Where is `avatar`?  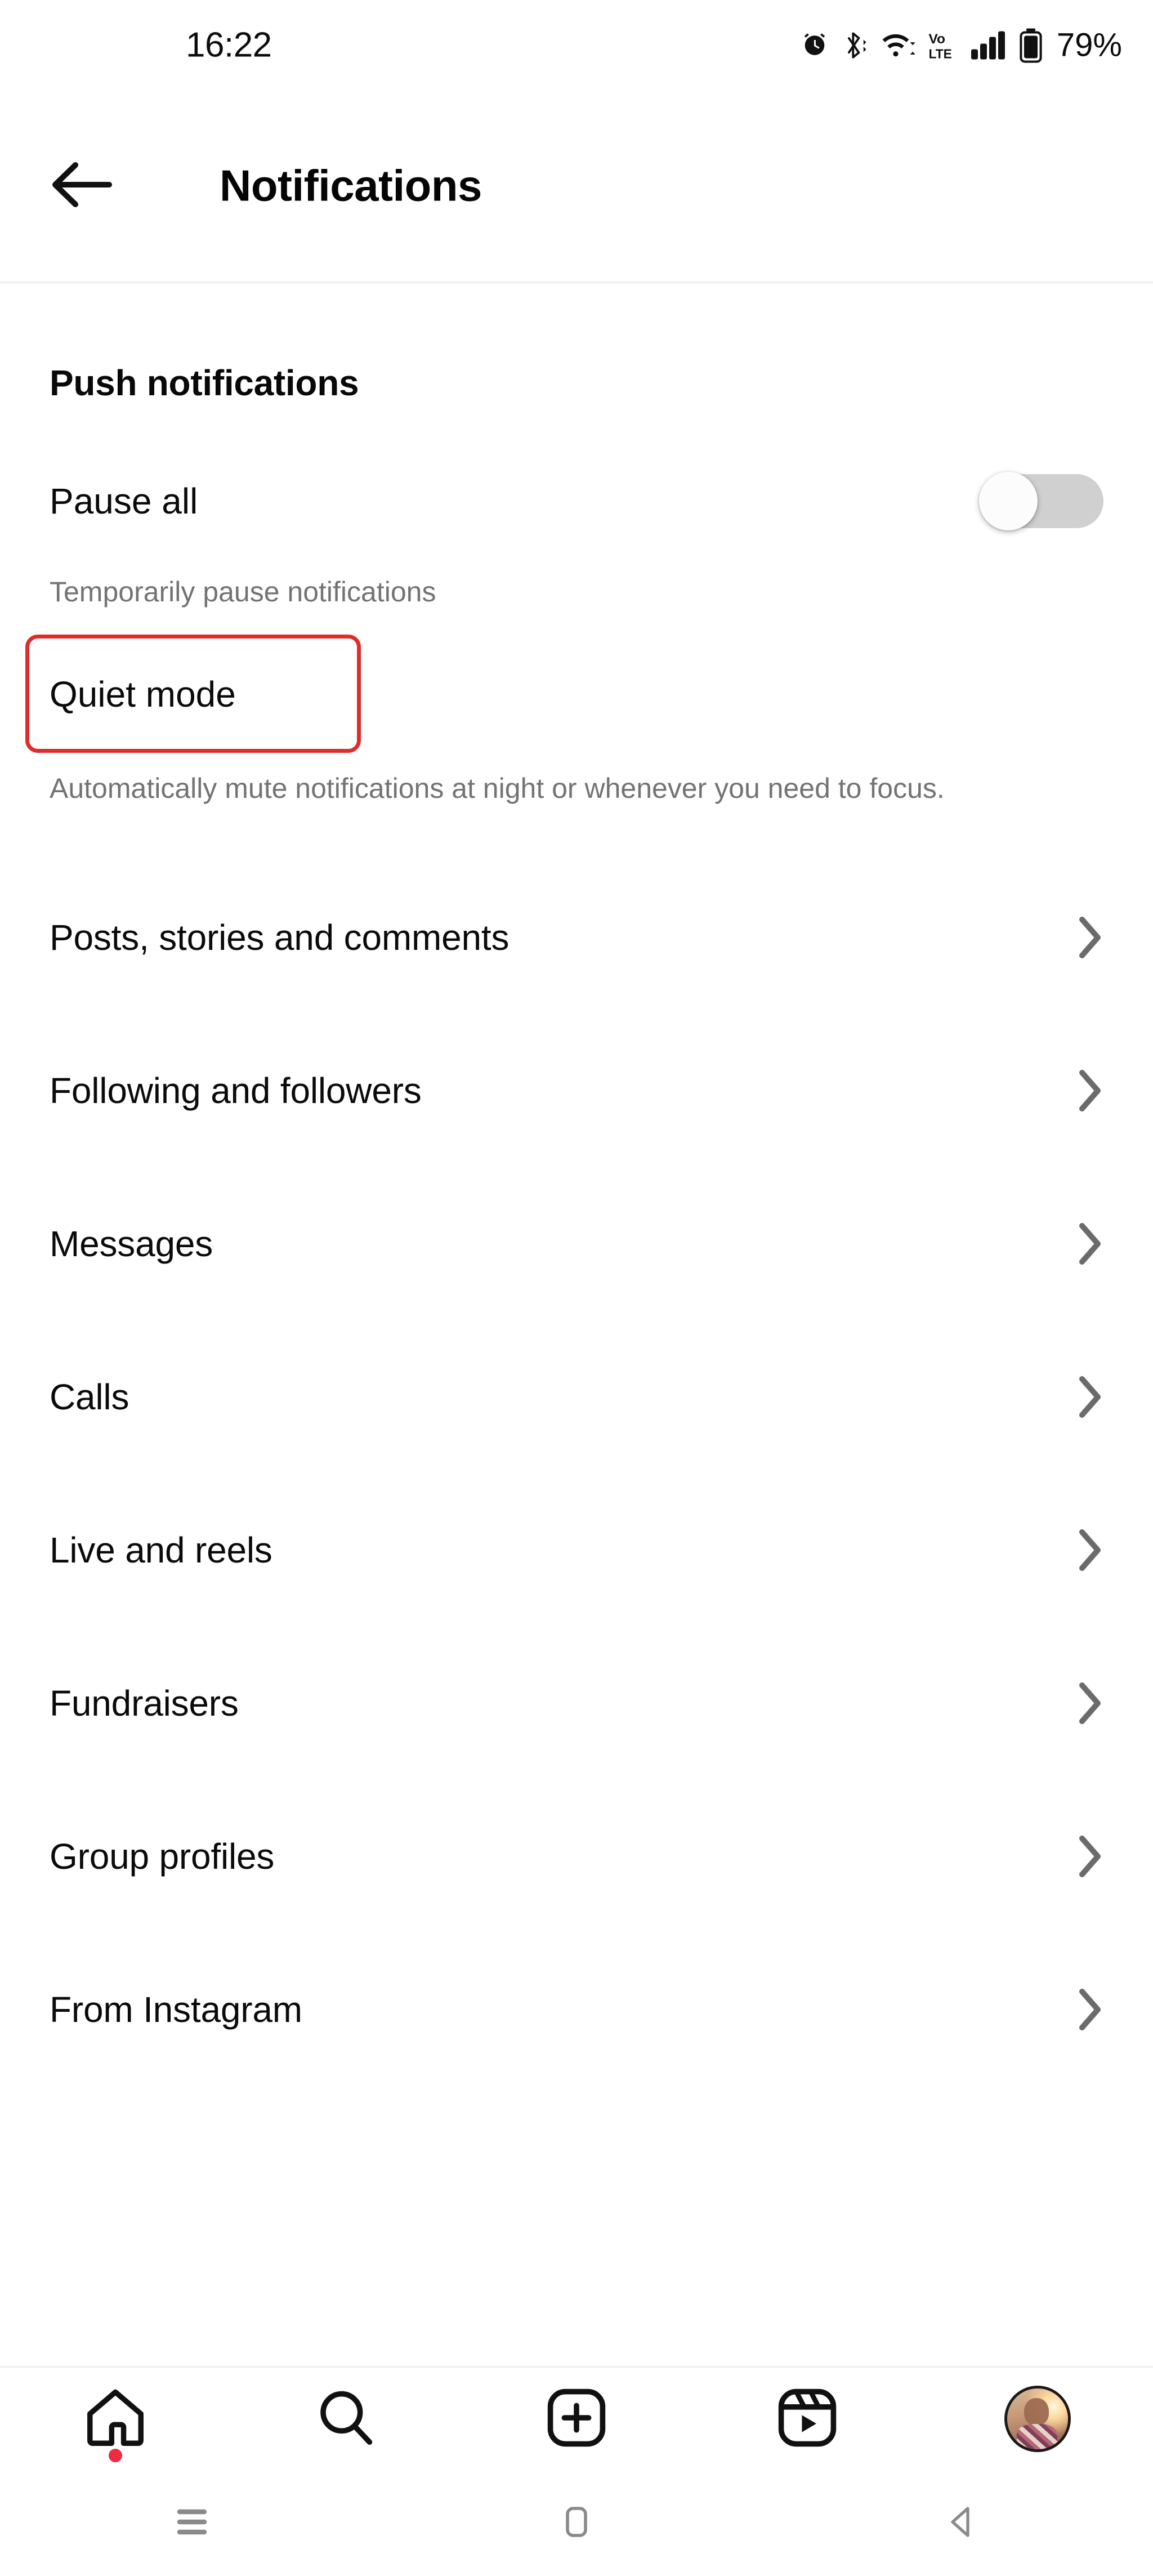
avatar is located at coordinates (1037, 2419).